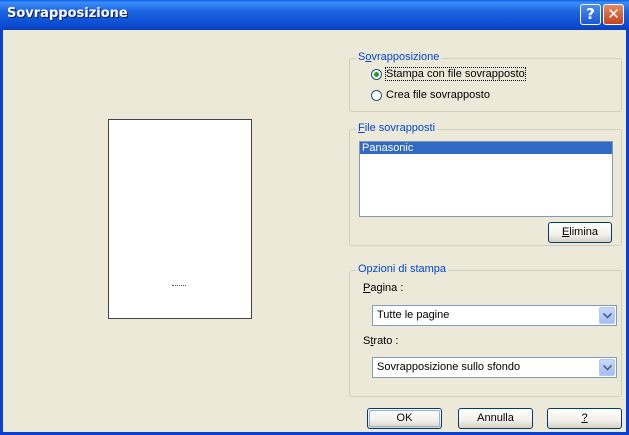  Describe the element at coordinates (404, 418) in the screenshot. I see `ok-button: OK` at that location.